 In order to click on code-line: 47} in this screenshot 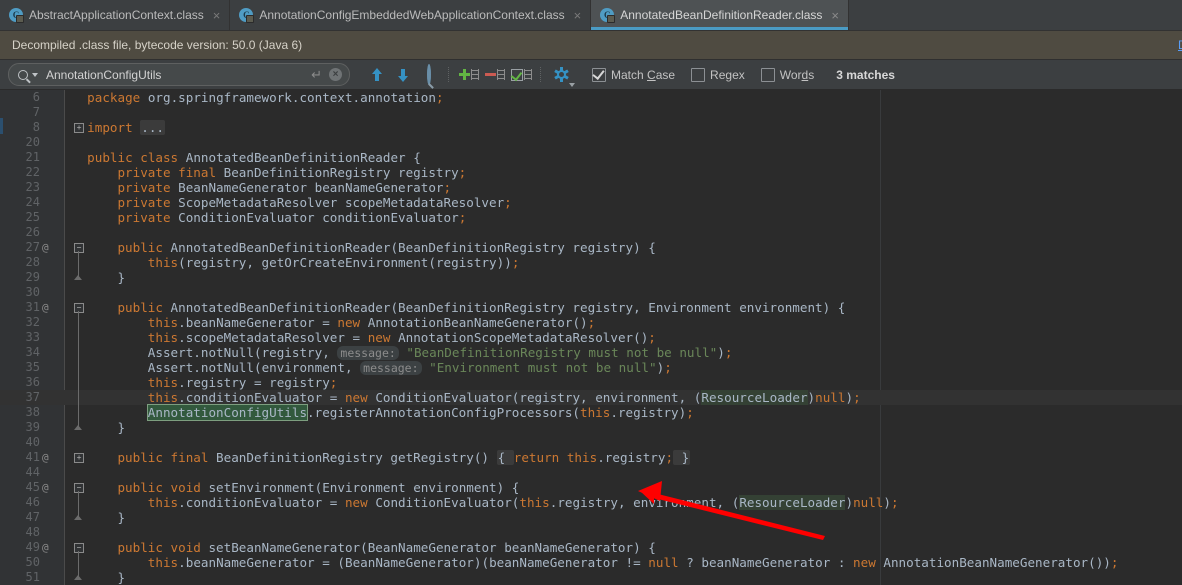, I will do `click(591, 517)`.